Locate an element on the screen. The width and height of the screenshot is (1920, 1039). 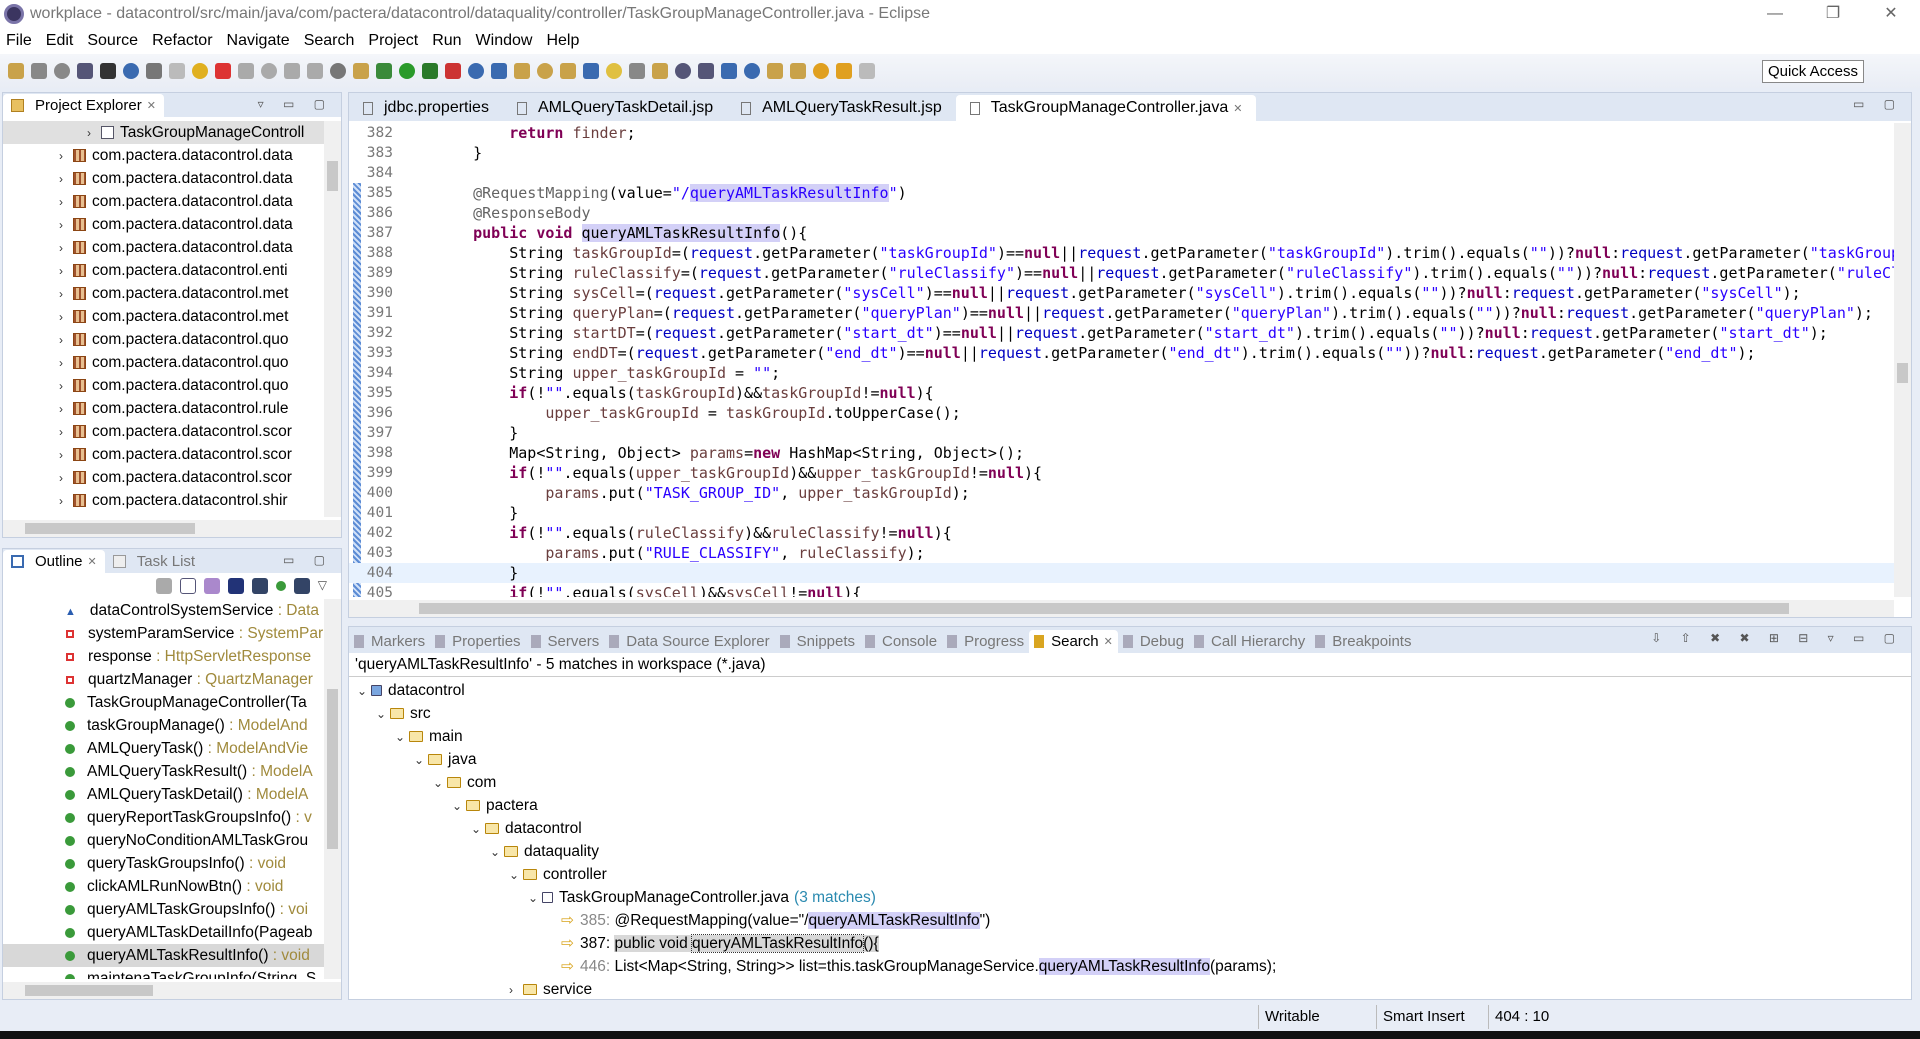
tab-console: Console is located at coordinates (901, 641).